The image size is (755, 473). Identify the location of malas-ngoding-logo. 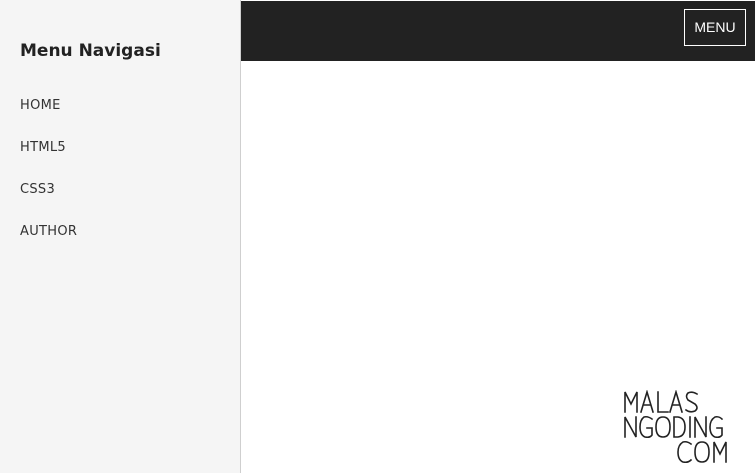
(675, 427).